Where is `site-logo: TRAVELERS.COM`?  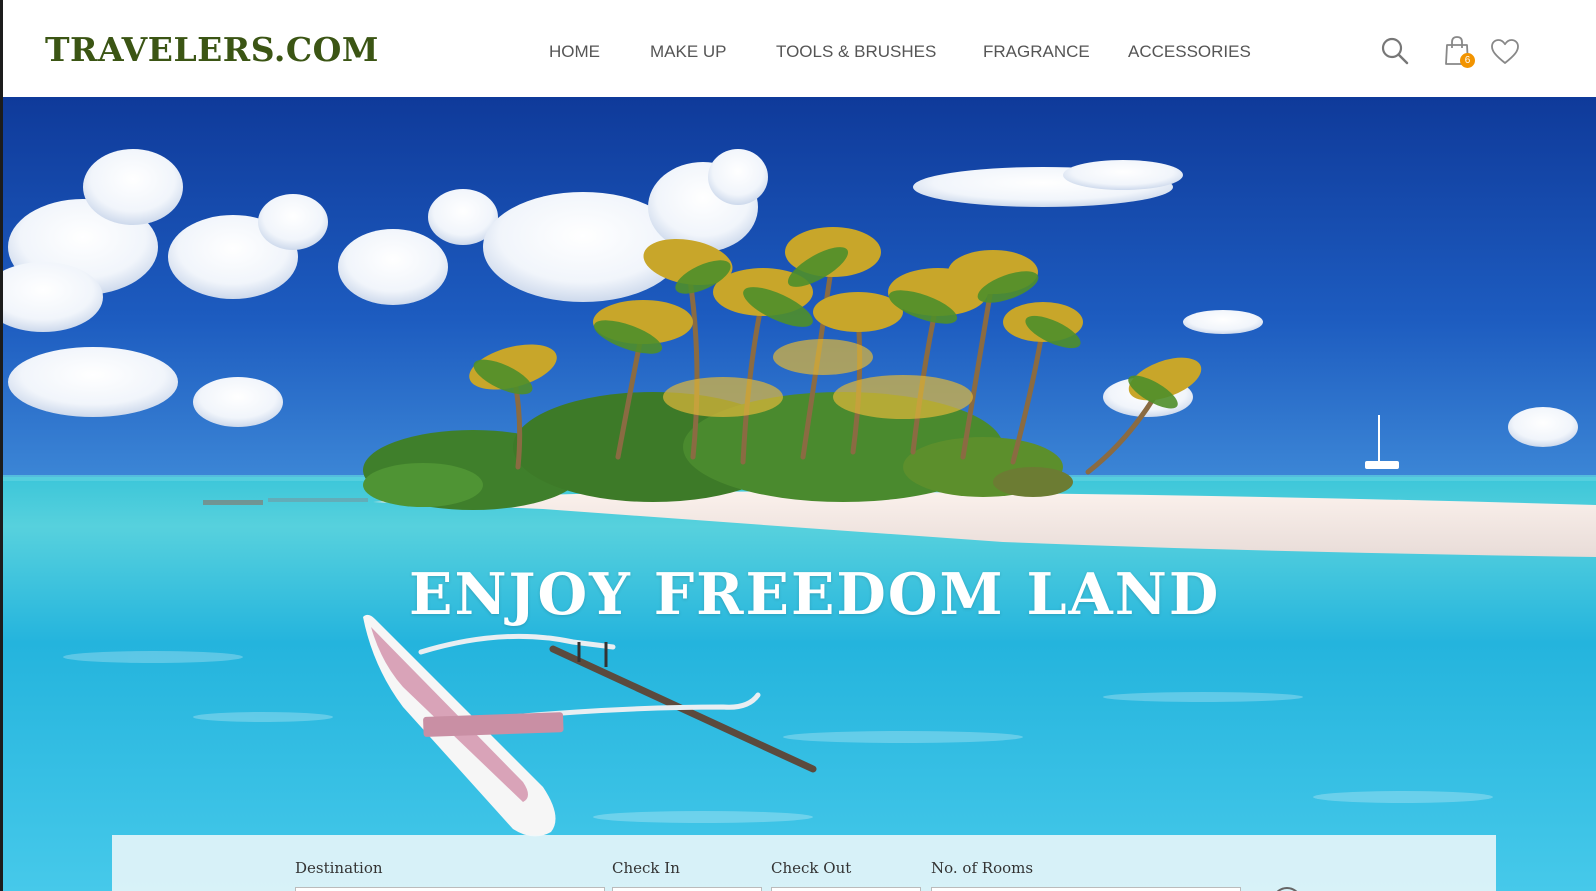
site-logo: TRAVELERS.COM is located at coordinates (212, 50).